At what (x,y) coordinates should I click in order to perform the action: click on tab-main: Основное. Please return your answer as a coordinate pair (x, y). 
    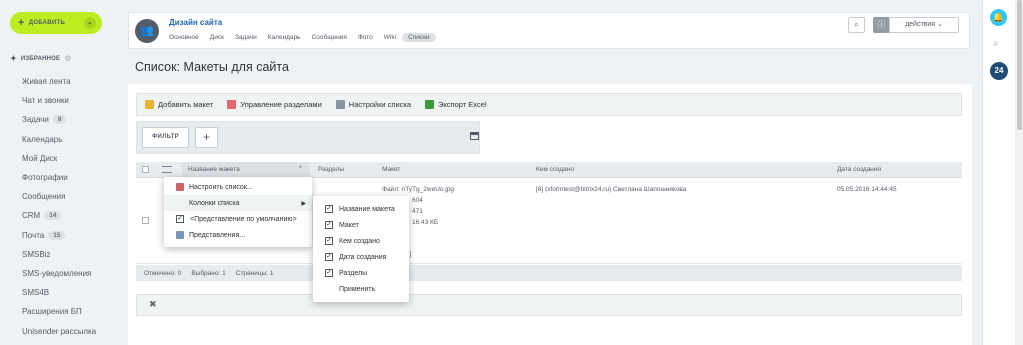
    Looking at the image, I should click on (184, 37).